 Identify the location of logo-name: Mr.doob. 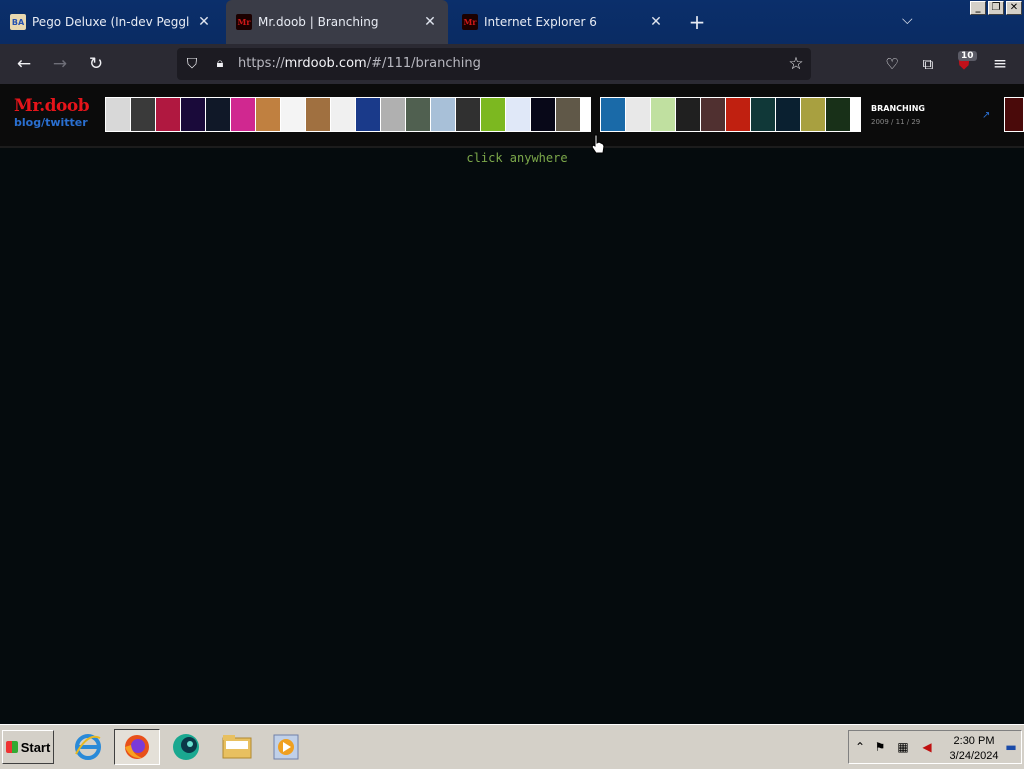
(52, 106).